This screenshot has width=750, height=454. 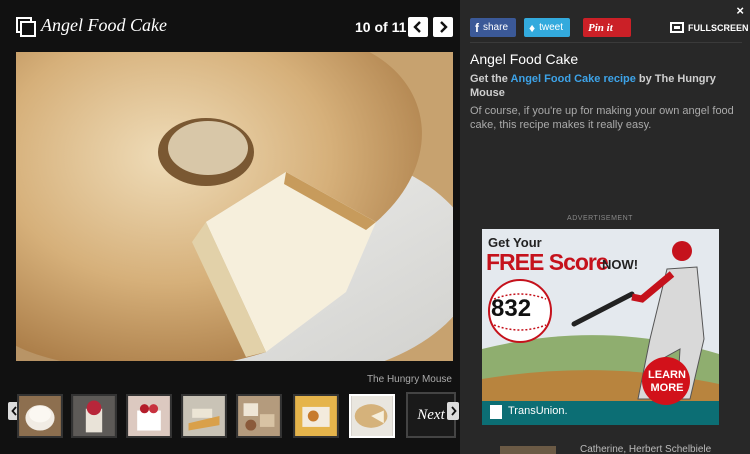 What do you see at coordinates (372, 416) in the screenshot?
I see `thumbnail-7-active` at bounding box center [372, 416].